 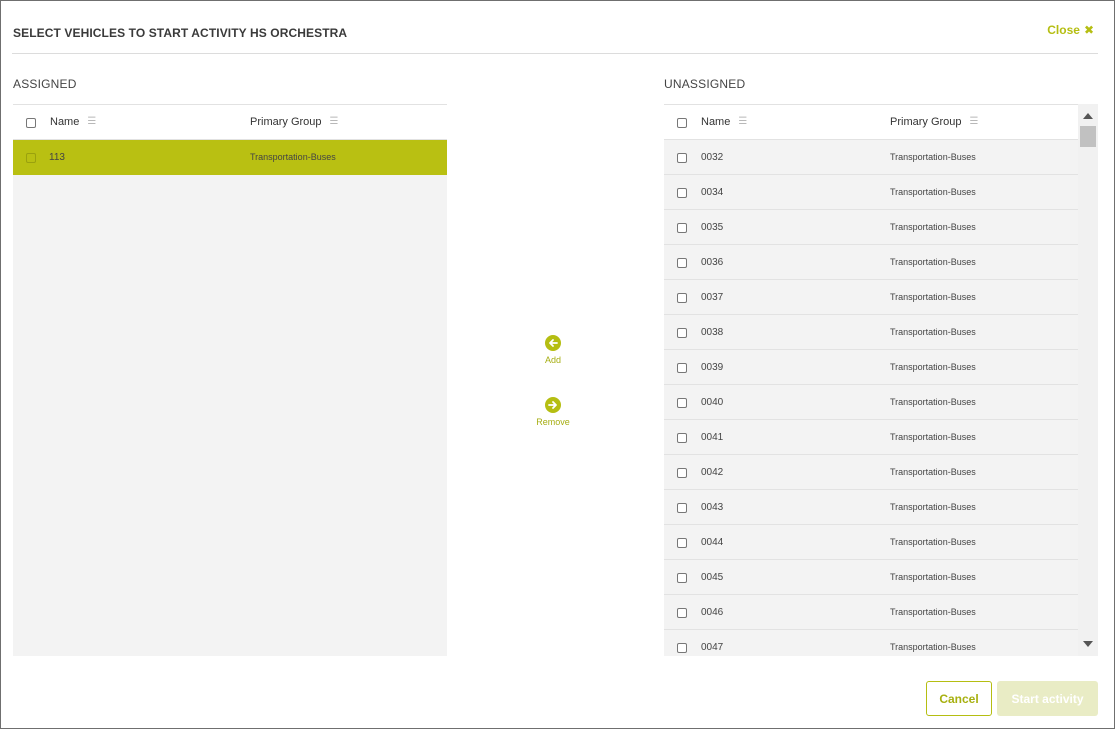 I want to click on scroll-down-arrow-icon, so click(x=1088, y=644).